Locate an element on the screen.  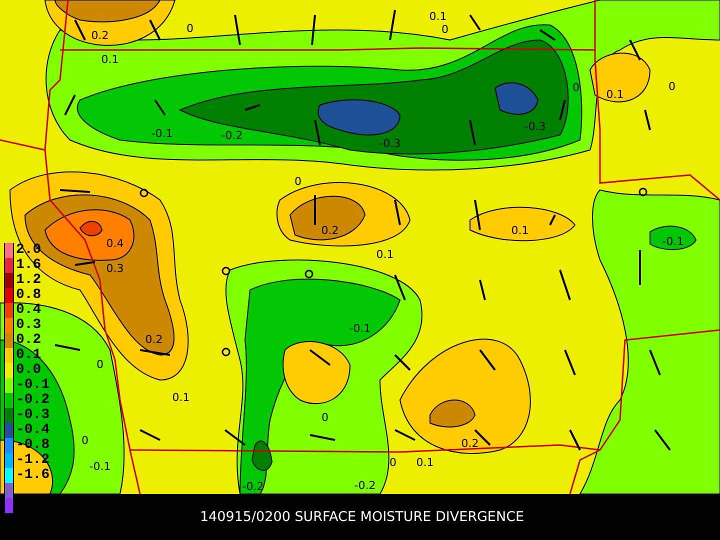
legend-label: -0.3 is located at coordinates (33, 415).